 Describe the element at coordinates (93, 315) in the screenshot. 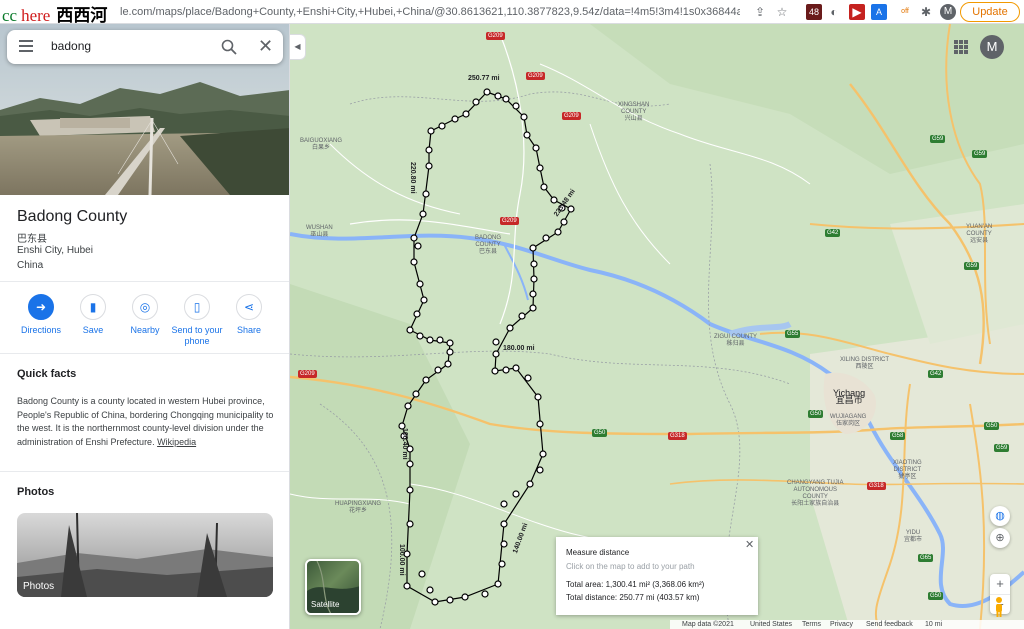

I see `save-button: ▮ Save` at that location.